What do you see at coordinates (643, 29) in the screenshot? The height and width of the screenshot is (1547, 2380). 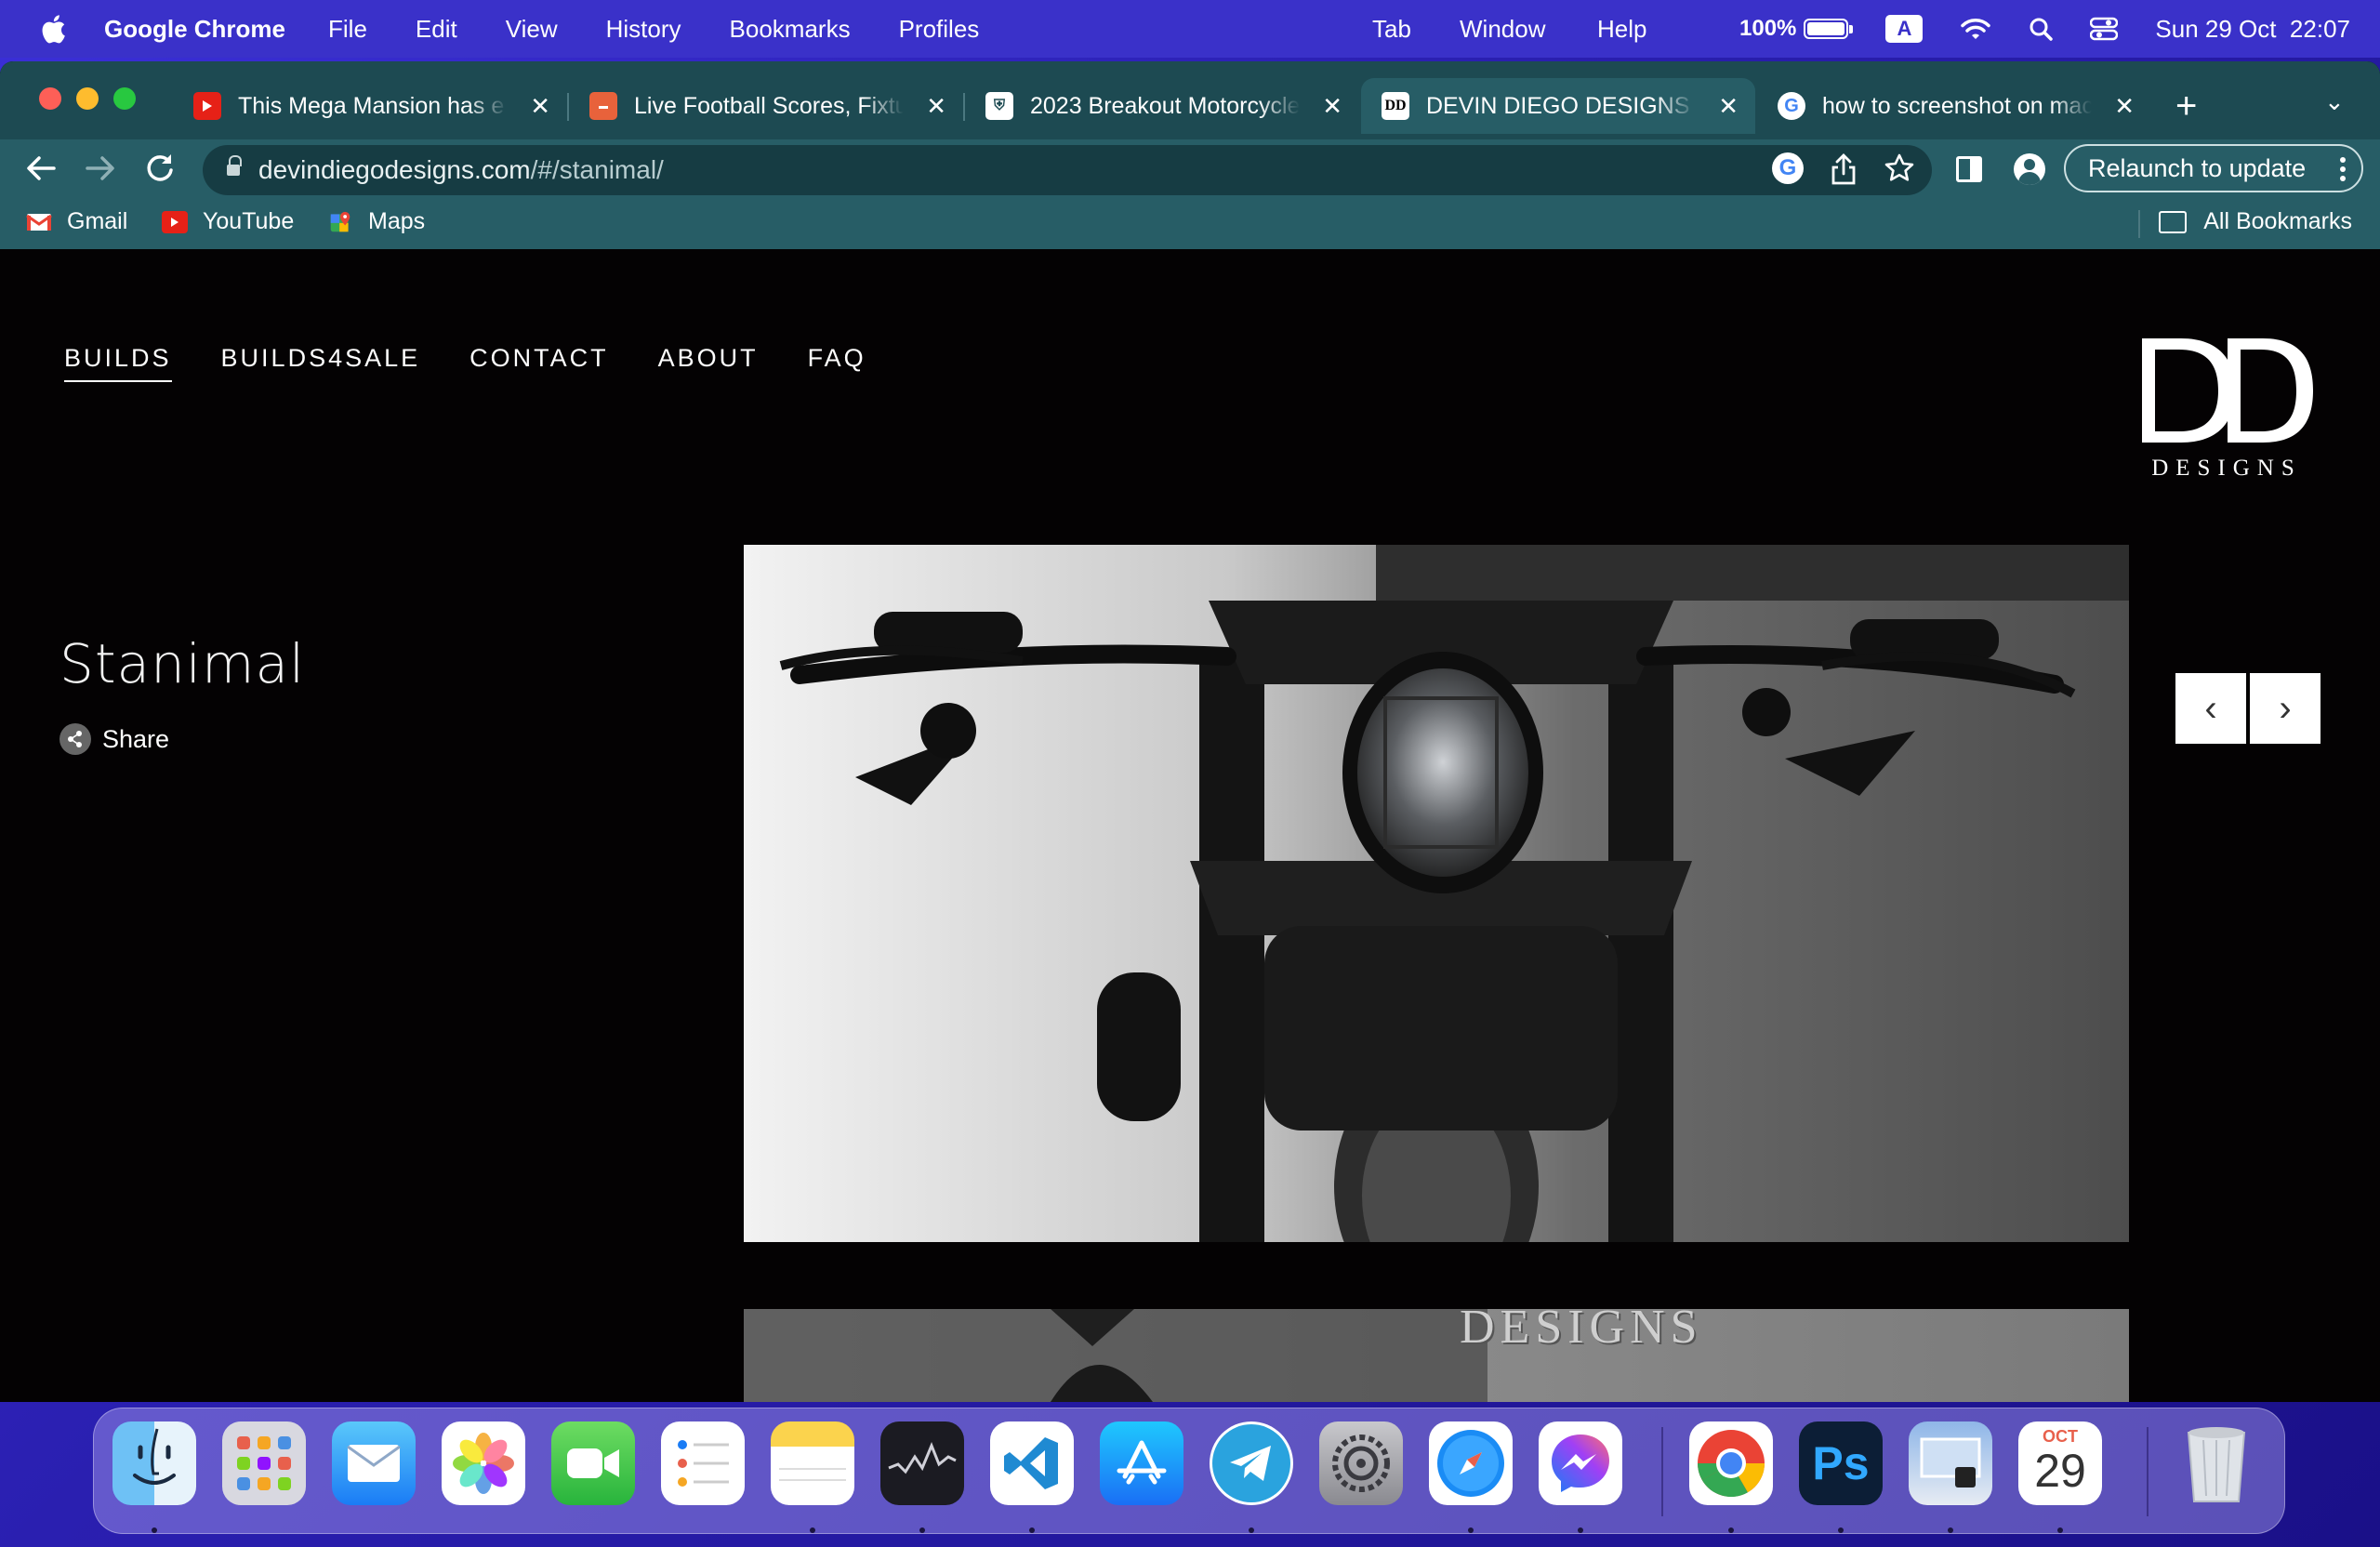 I see `menu-history: History` at bounding box center [643, 29].